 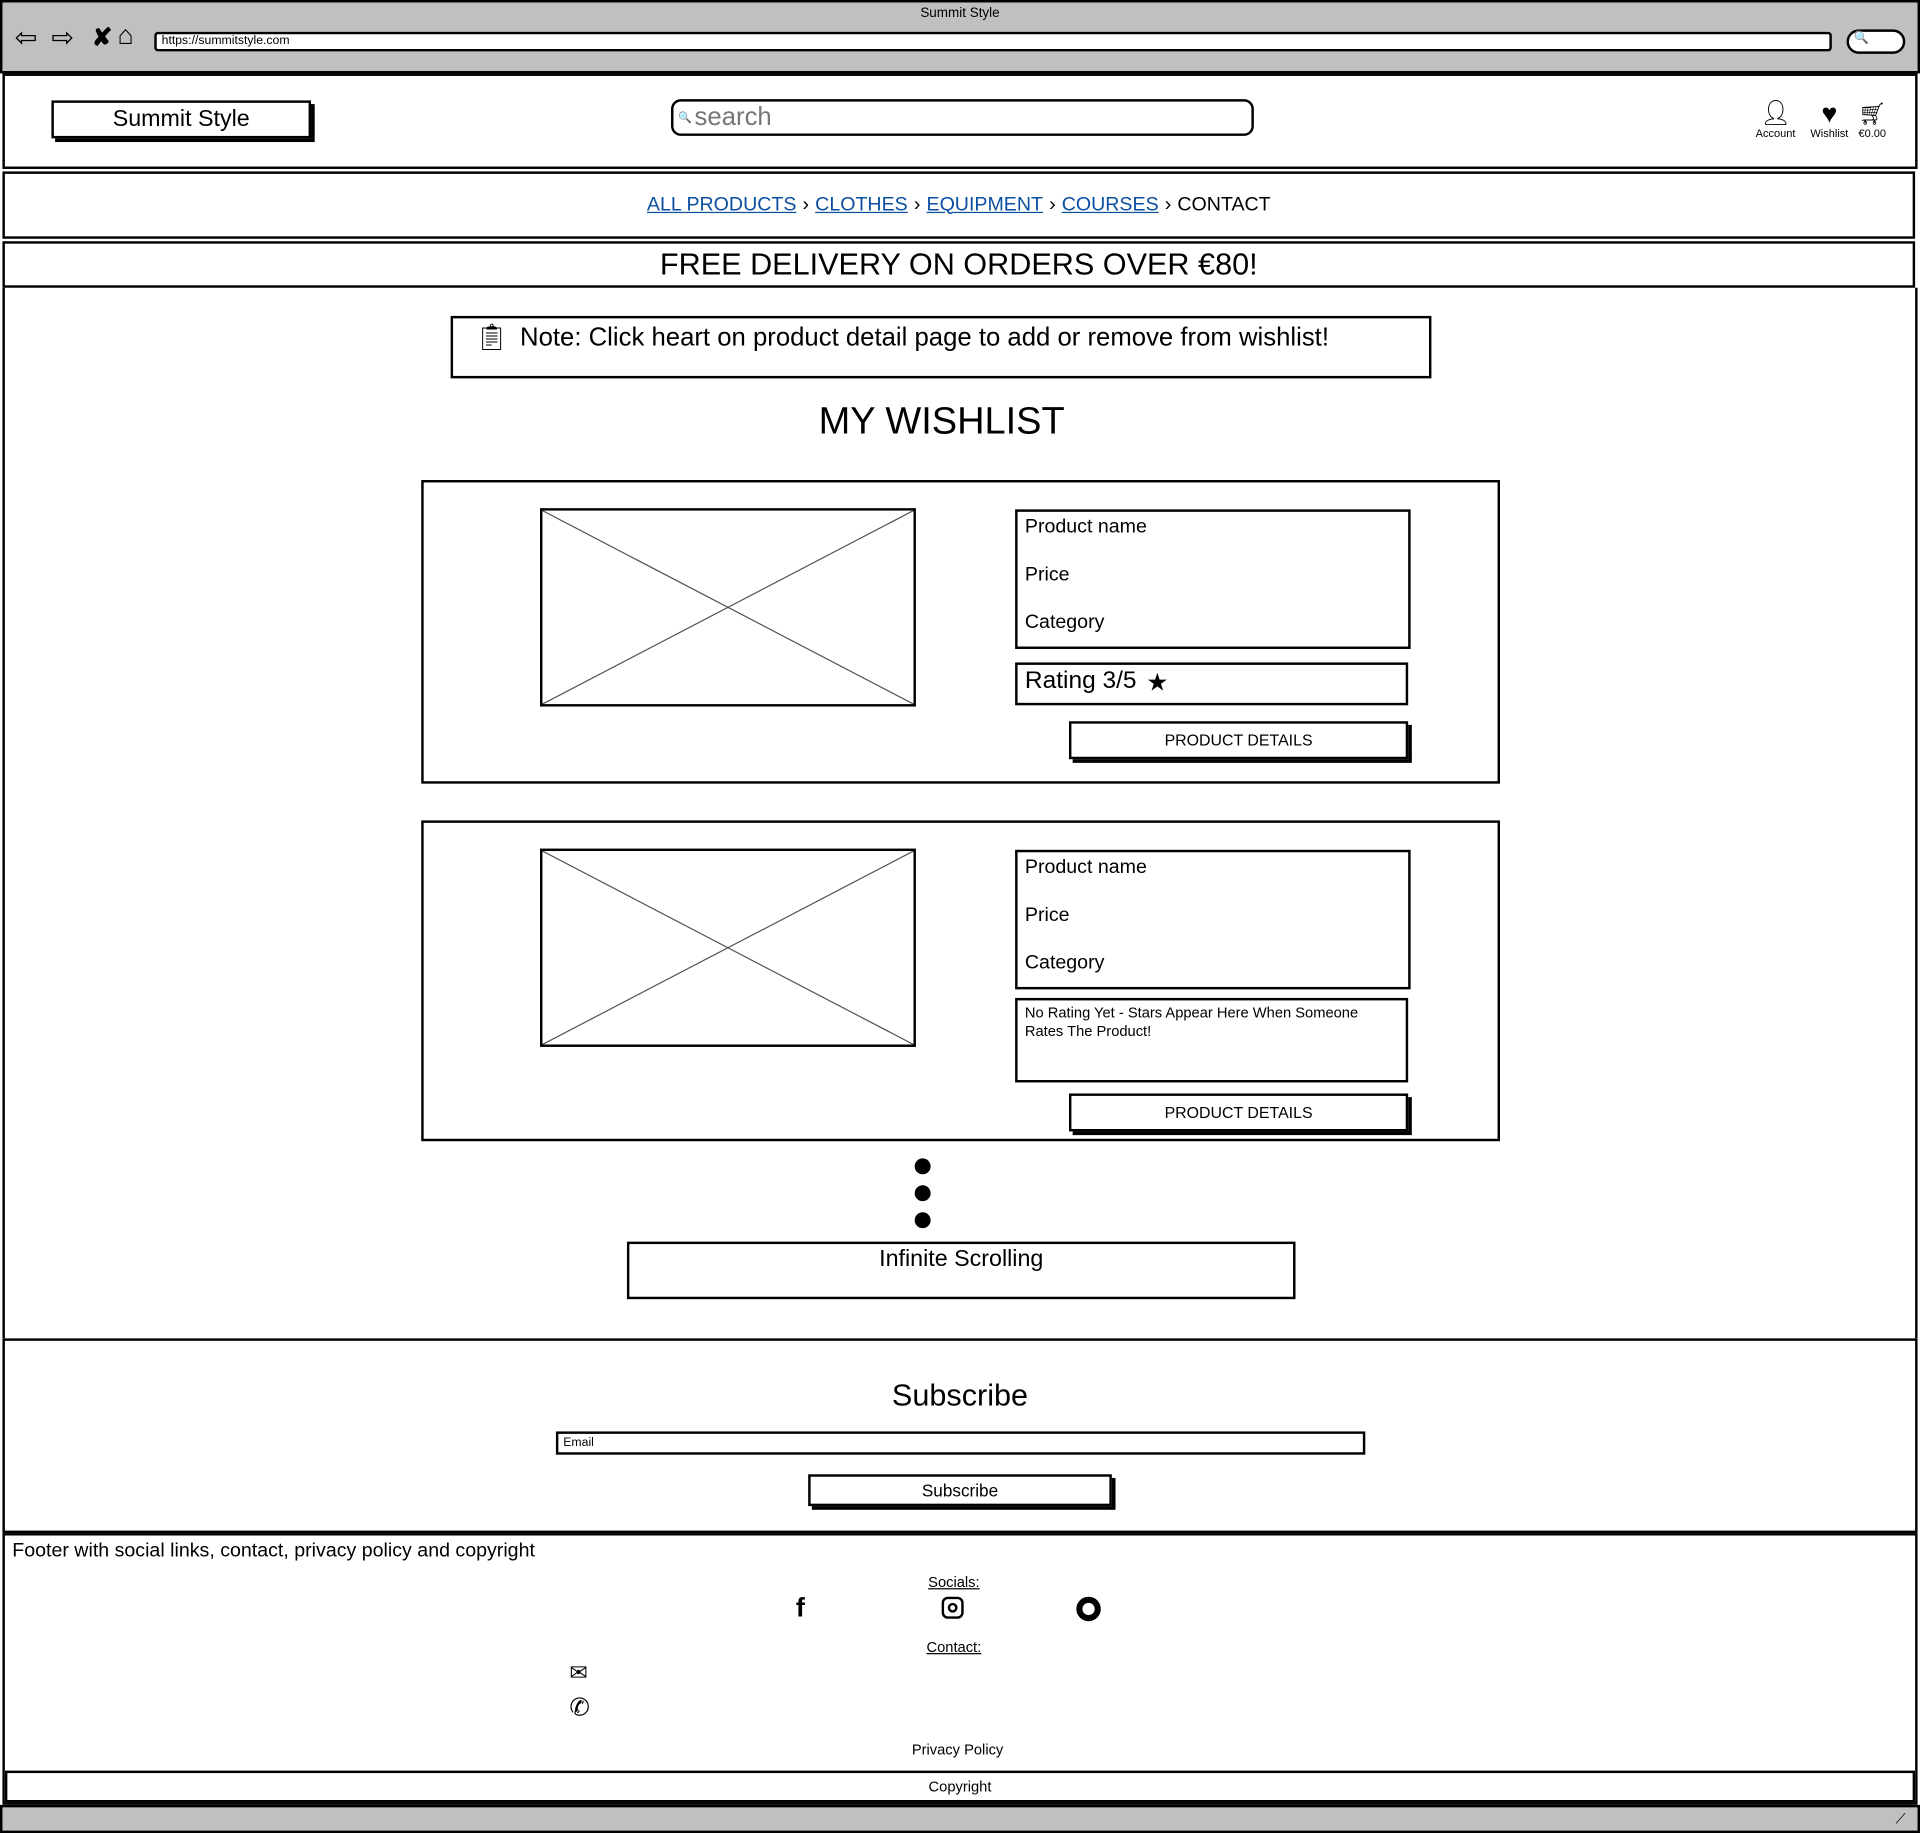 I want to click on breadcrumb-equipment: EQUIPMENT, so click(x=984, y=205).